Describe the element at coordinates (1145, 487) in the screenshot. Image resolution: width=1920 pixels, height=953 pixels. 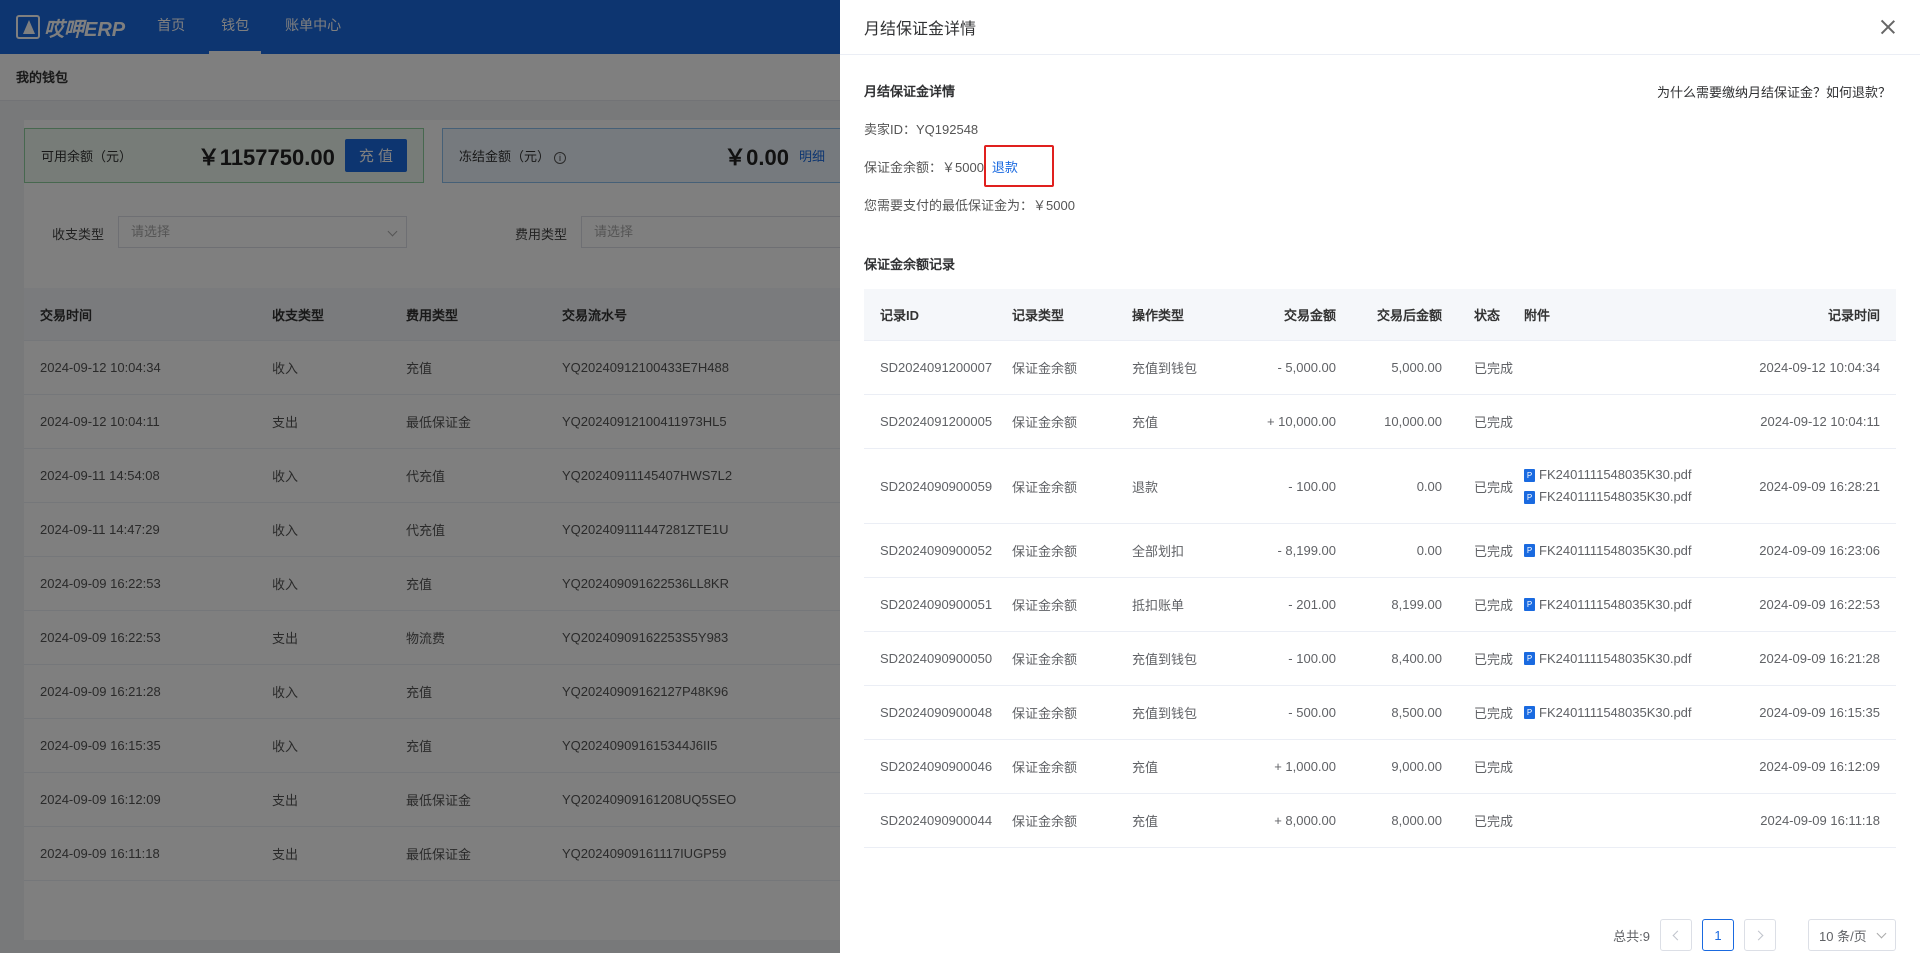
I see `cell-op-type: 退款` at that location.